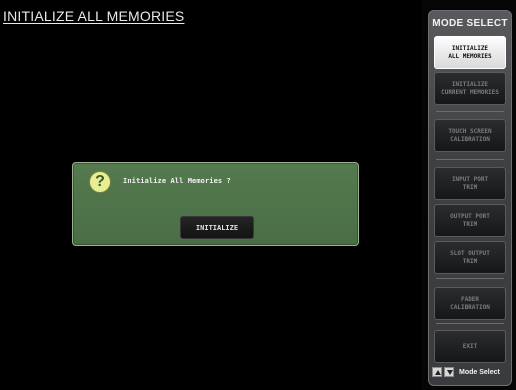  Describe the element at coordinates (479, 372) in the screenshot. I see `mode-select-label: Mode Select` at that location.